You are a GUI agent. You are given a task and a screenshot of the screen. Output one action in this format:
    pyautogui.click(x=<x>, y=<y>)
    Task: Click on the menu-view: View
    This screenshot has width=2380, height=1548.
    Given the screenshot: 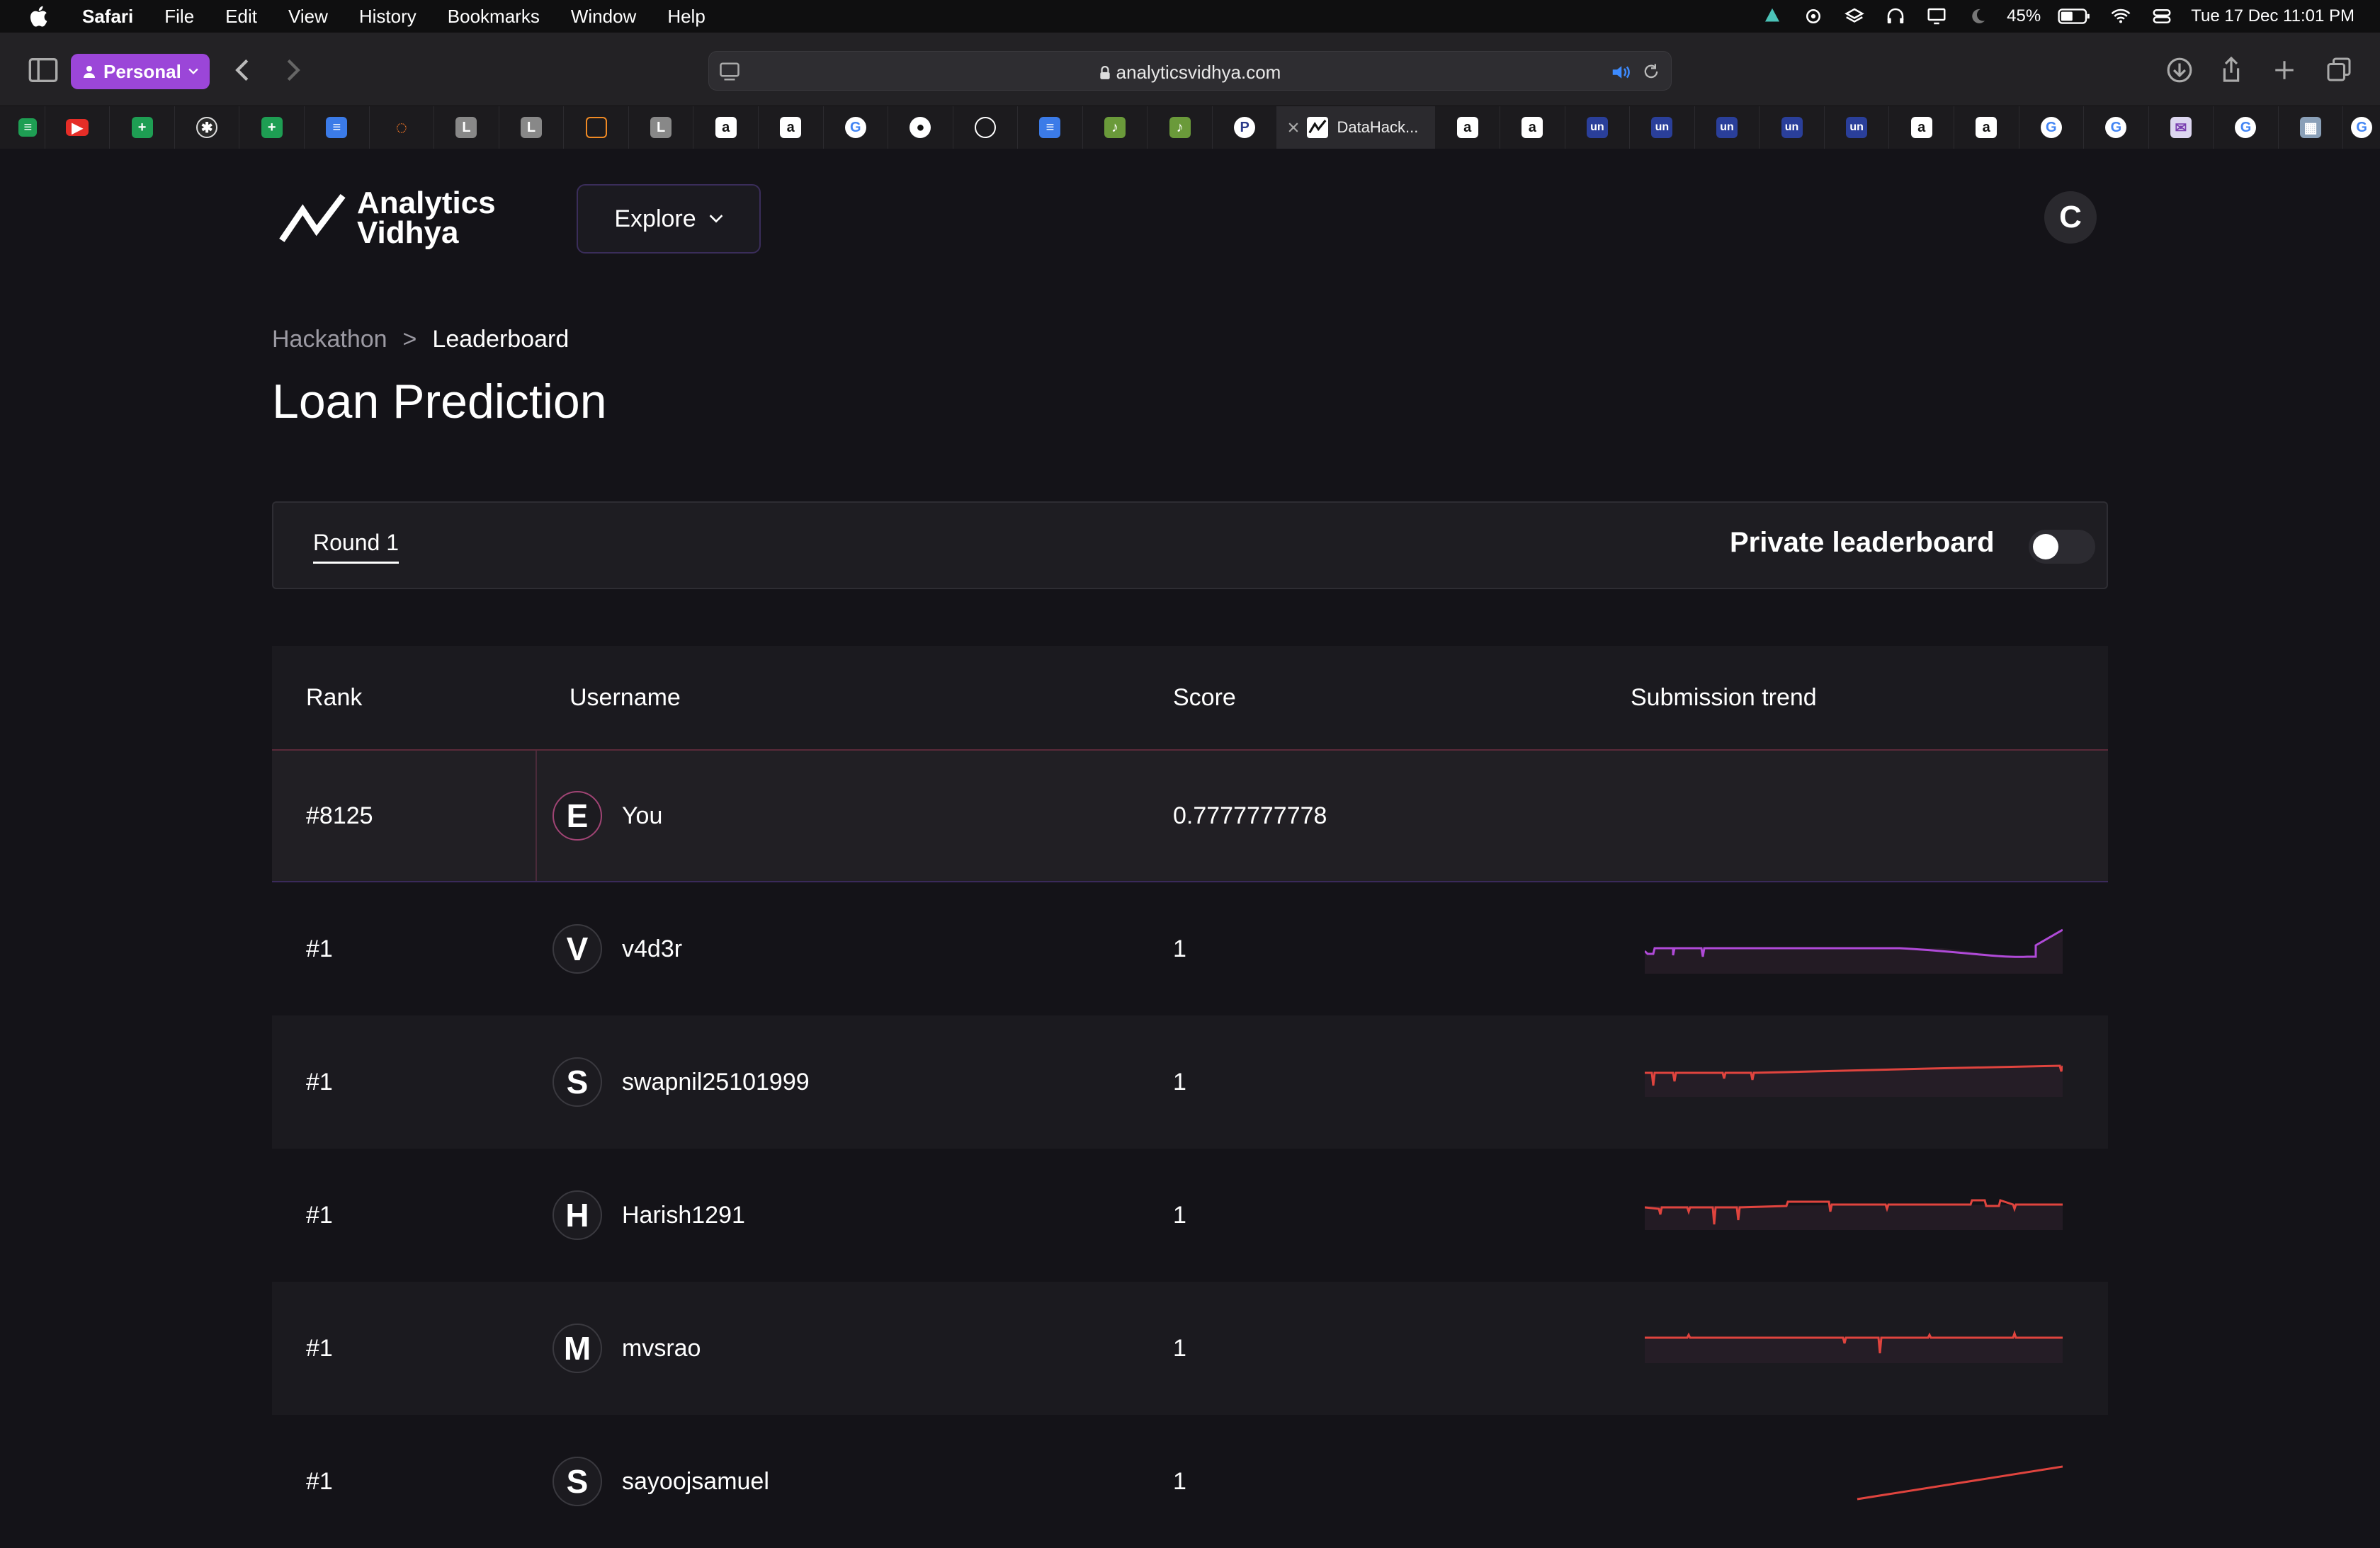 What is the action you would take?
    pyautogui.click(x=308, y=17)
    